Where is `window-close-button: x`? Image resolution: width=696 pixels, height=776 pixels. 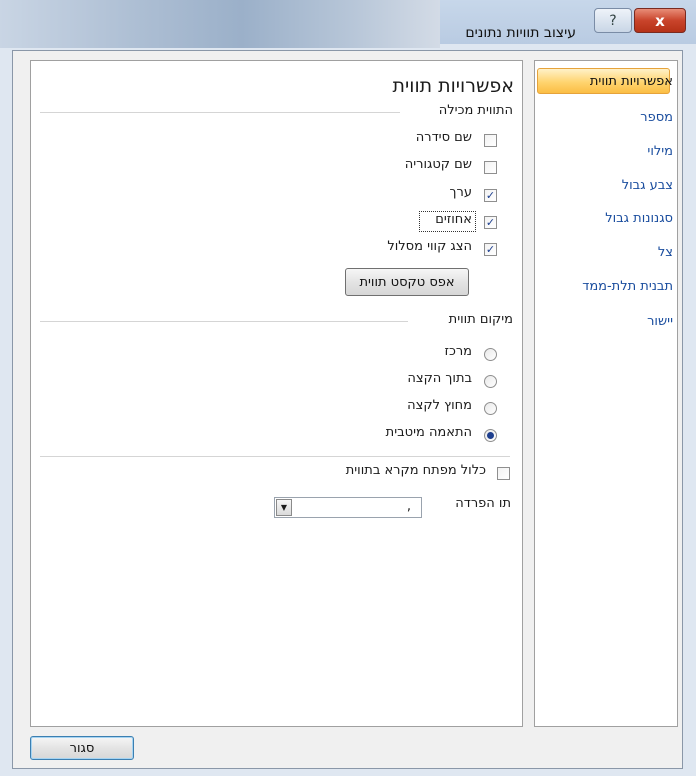 window-close-button: x is located at coordinates (660, 20).